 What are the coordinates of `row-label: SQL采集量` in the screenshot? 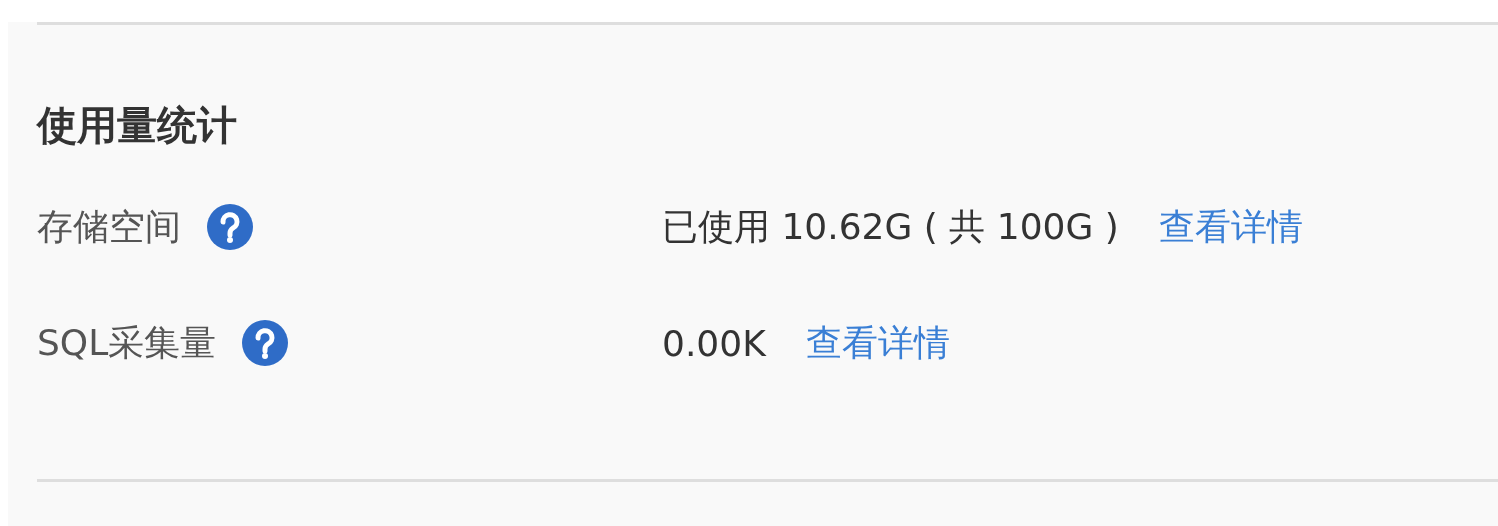 It's located at (127, 342).